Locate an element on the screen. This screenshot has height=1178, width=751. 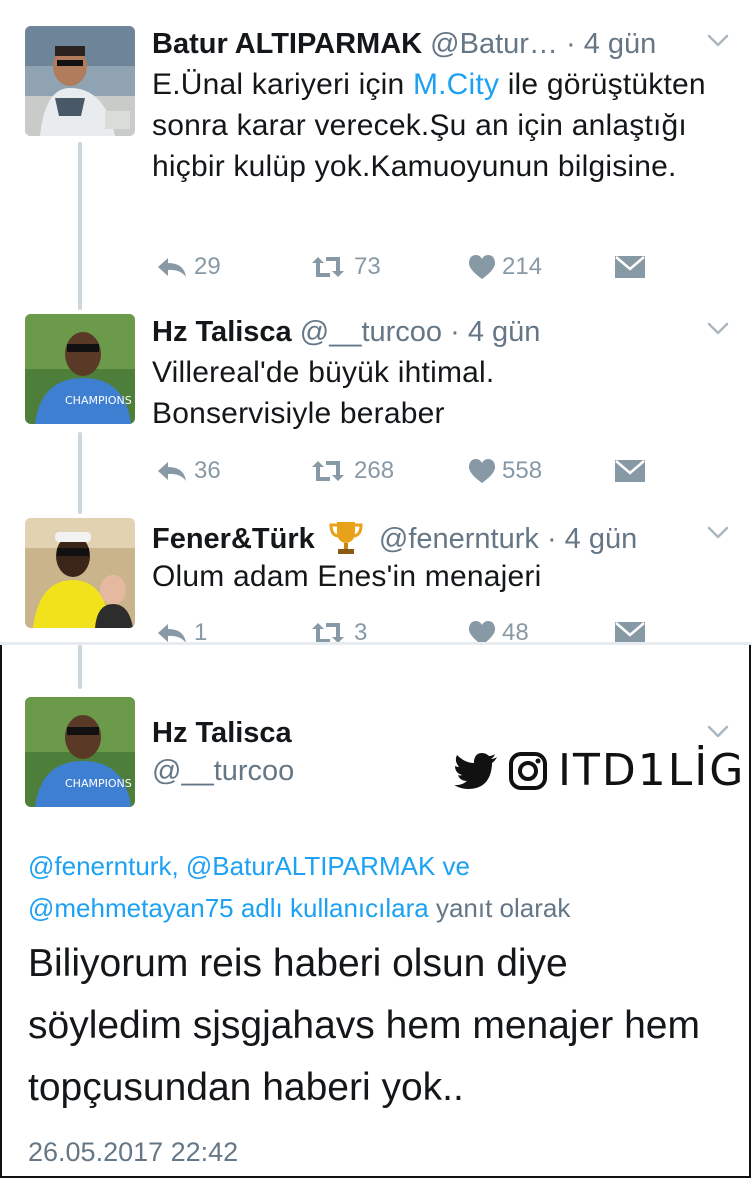
reply-count: 36 is located at coordinates (207, 470).